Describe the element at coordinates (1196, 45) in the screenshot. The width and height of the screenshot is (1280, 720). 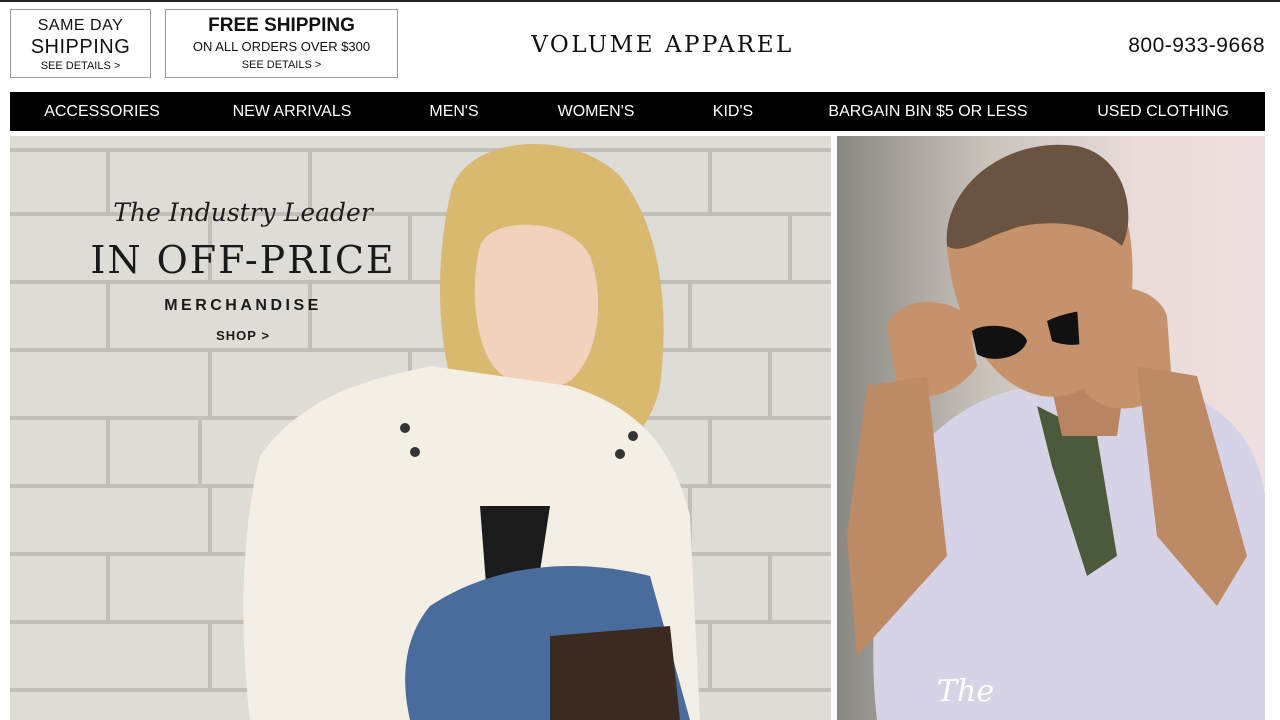
I see `phone-number: 800-933-9668` at that location.